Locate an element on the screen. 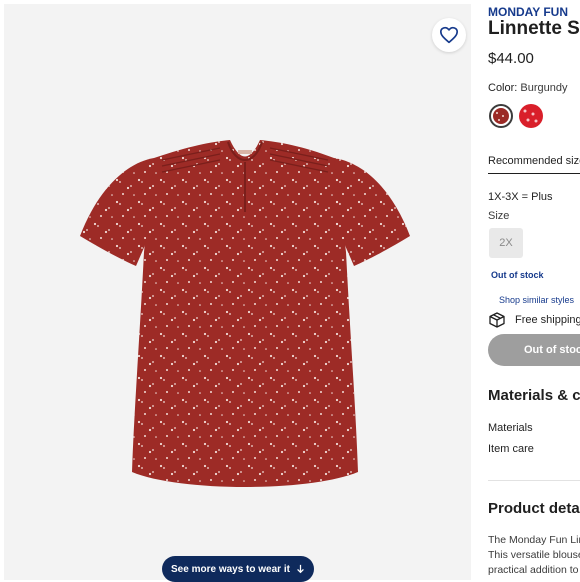 This screenshot has height=582, width=580. product-details-heading: Product detai is located at coordinates (534, 508).